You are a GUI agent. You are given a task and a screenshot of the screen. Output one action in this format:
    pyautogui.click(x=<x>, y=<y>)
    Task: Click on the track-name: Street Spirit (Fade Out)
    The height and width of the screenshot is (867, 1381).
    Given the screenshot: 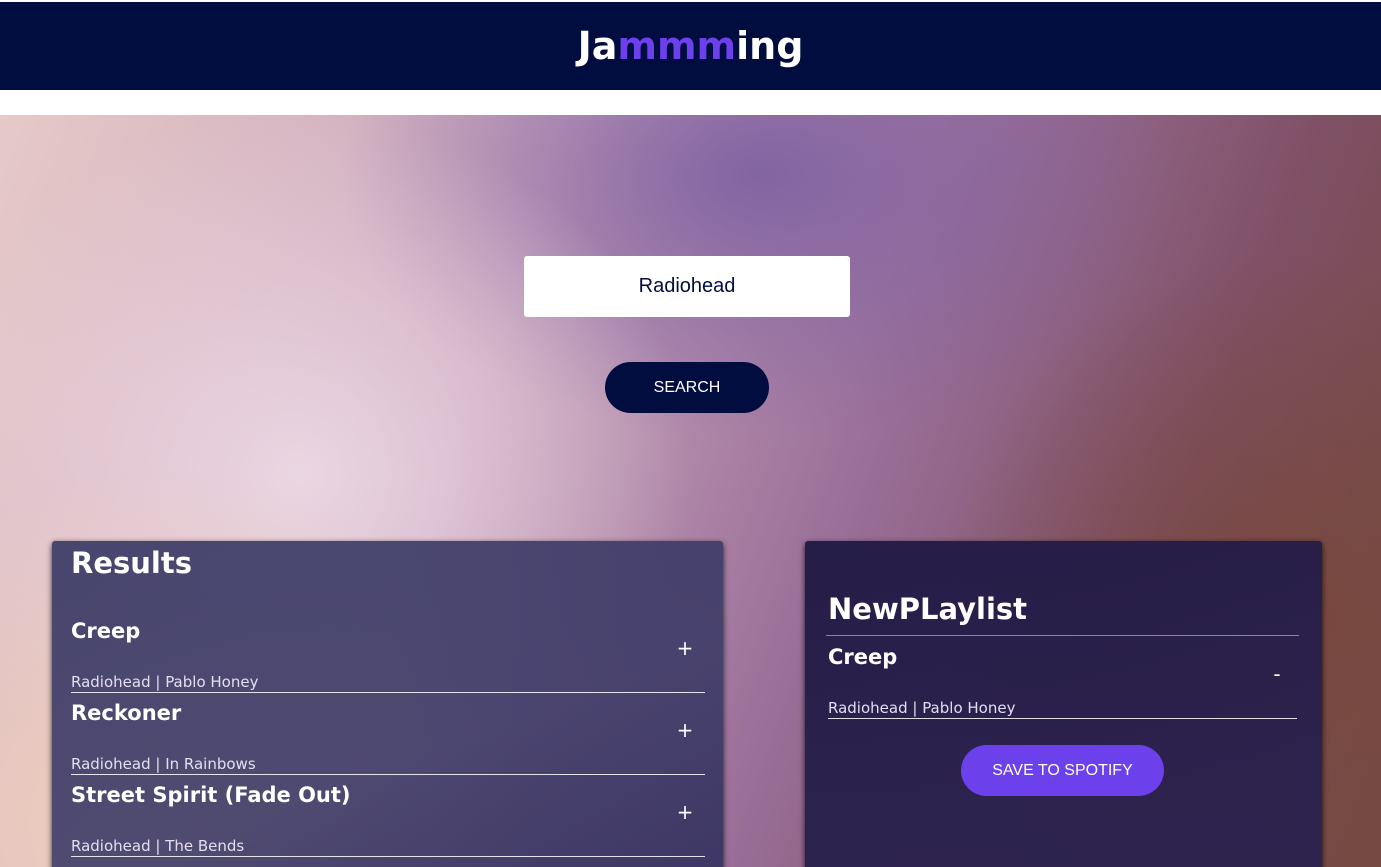 What is the action you would take?
    pyautogui.click(x=211, y=795)
    